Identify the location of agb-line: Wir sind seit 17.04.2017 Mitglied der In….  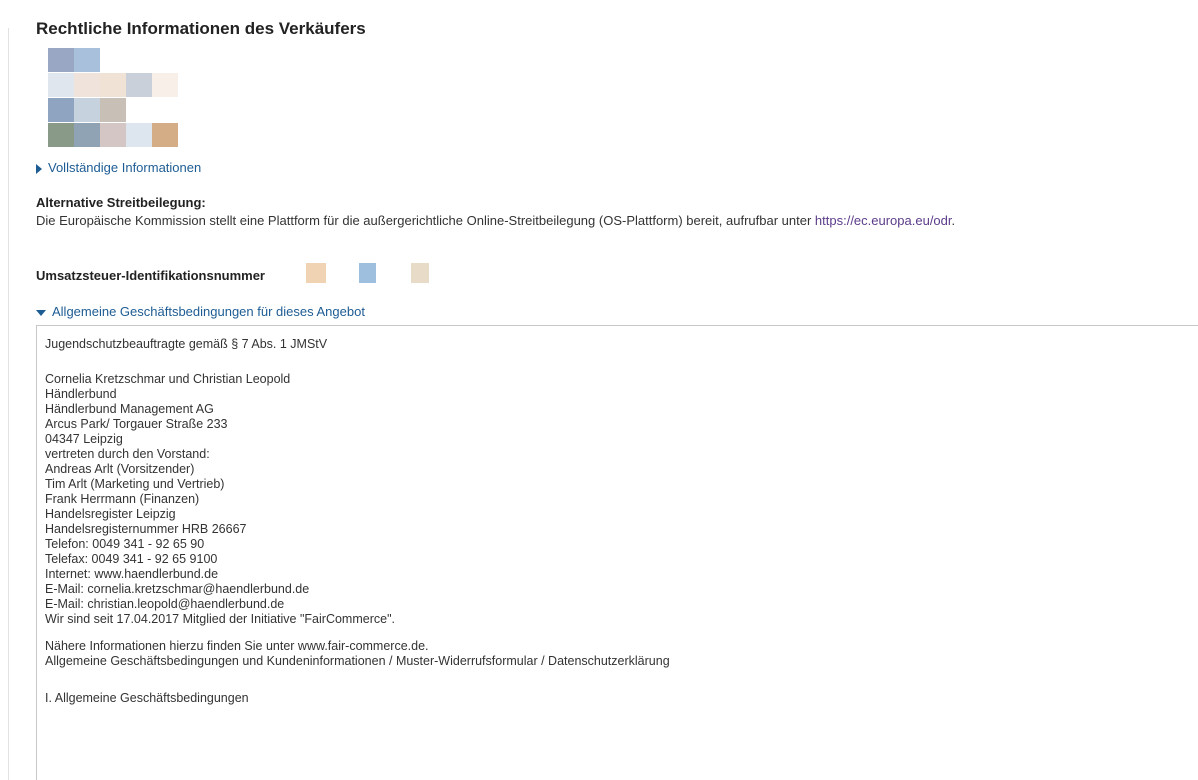
(220, 619).